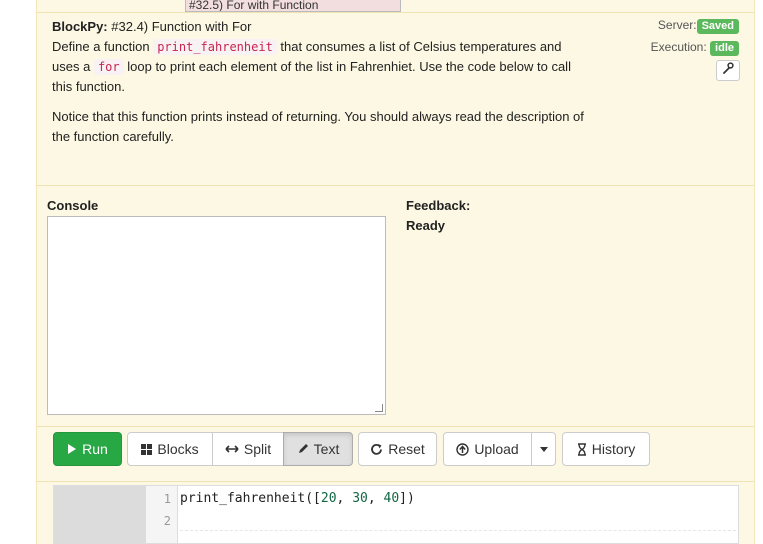 This screenshot has height=544, width=763. I want to click on caret-down-icon, so click(543, 449).